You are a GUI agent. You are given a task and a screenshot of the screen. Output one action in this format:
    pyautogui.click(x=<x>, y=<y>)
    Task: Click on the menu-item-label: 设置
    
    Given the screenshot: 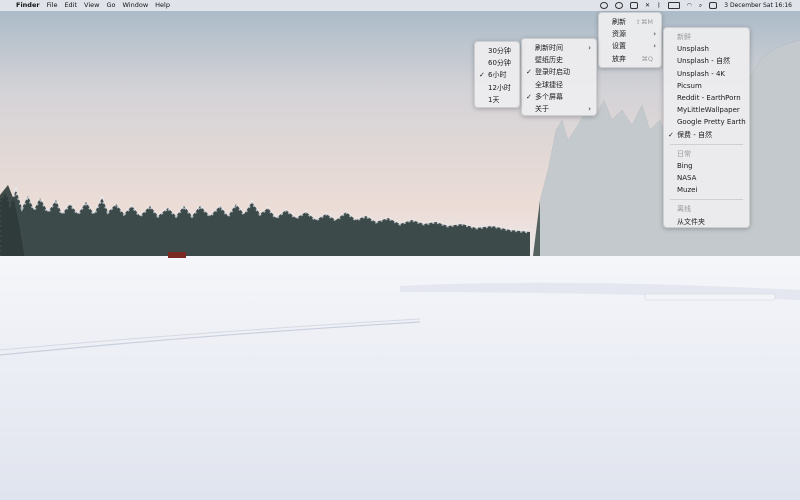 What is the action you would take?
    pyautogui.click(x=619, y=46)
    